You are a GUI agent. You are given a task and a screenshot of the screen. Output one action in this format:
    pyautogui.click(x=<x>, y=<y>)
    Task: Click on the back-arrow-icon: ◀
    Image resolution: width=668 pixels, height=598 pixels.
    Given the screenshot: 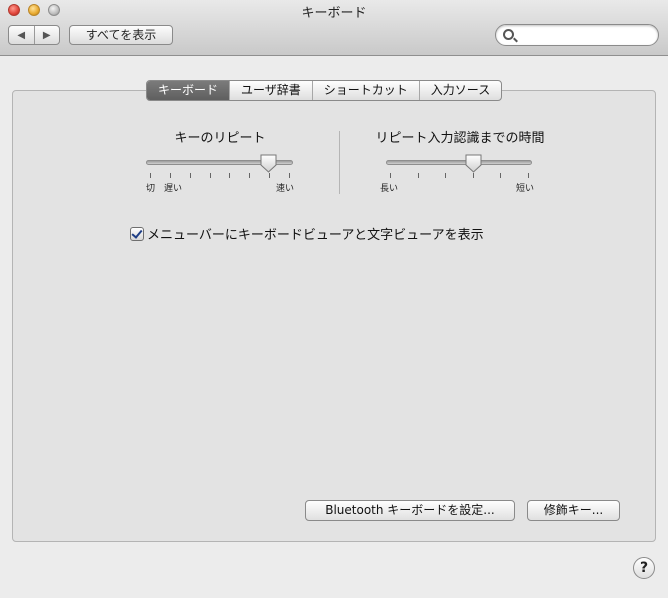 What is the action you would take?
    pyautogui.click(x=21, y=35)
    